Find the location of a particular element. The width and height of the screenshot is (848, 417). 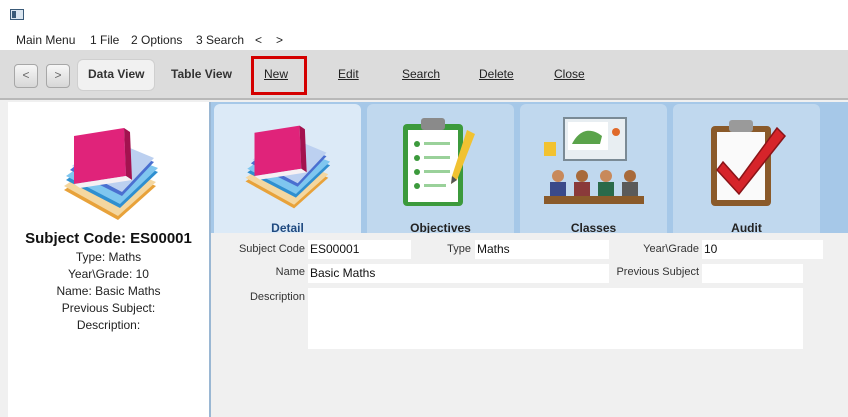

previous-subject-field is located at coordinates (752, 273).